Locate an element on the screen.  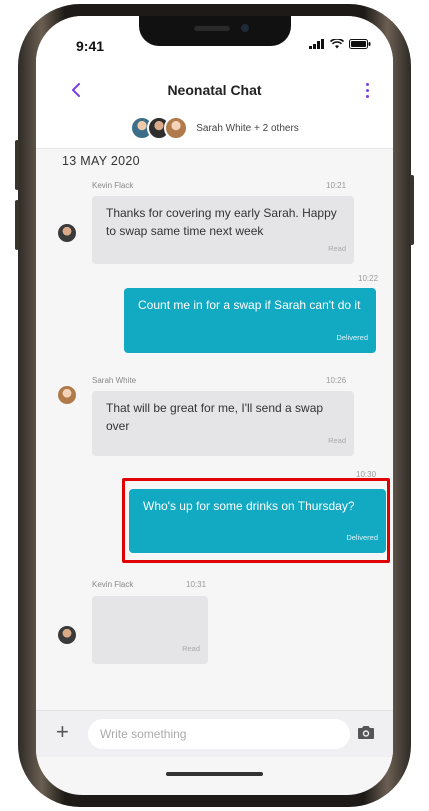
camera-button is located at coordinates (366, 734).